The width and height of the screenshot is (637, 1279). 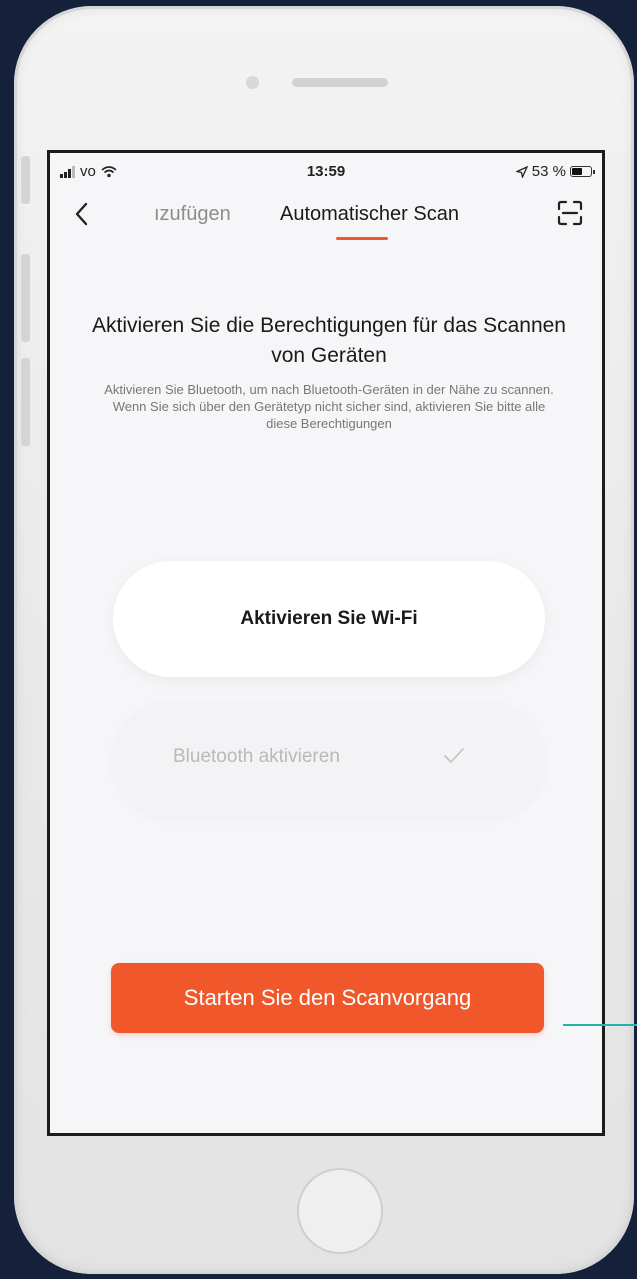 I want to click on enable-wifi-button: Aktivieren Sie Wi-Fi, so click(x=329, y=619).